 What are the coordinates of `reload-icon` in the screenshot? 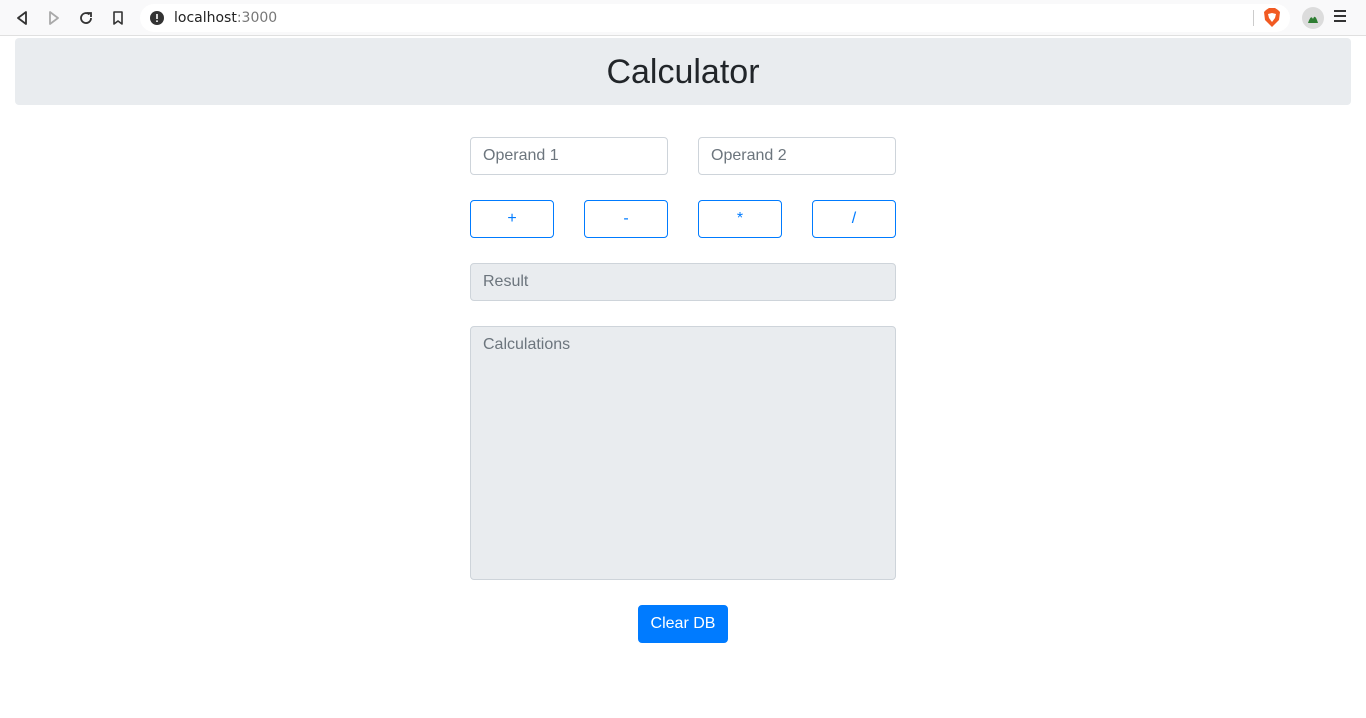 It's located at (86, 18).